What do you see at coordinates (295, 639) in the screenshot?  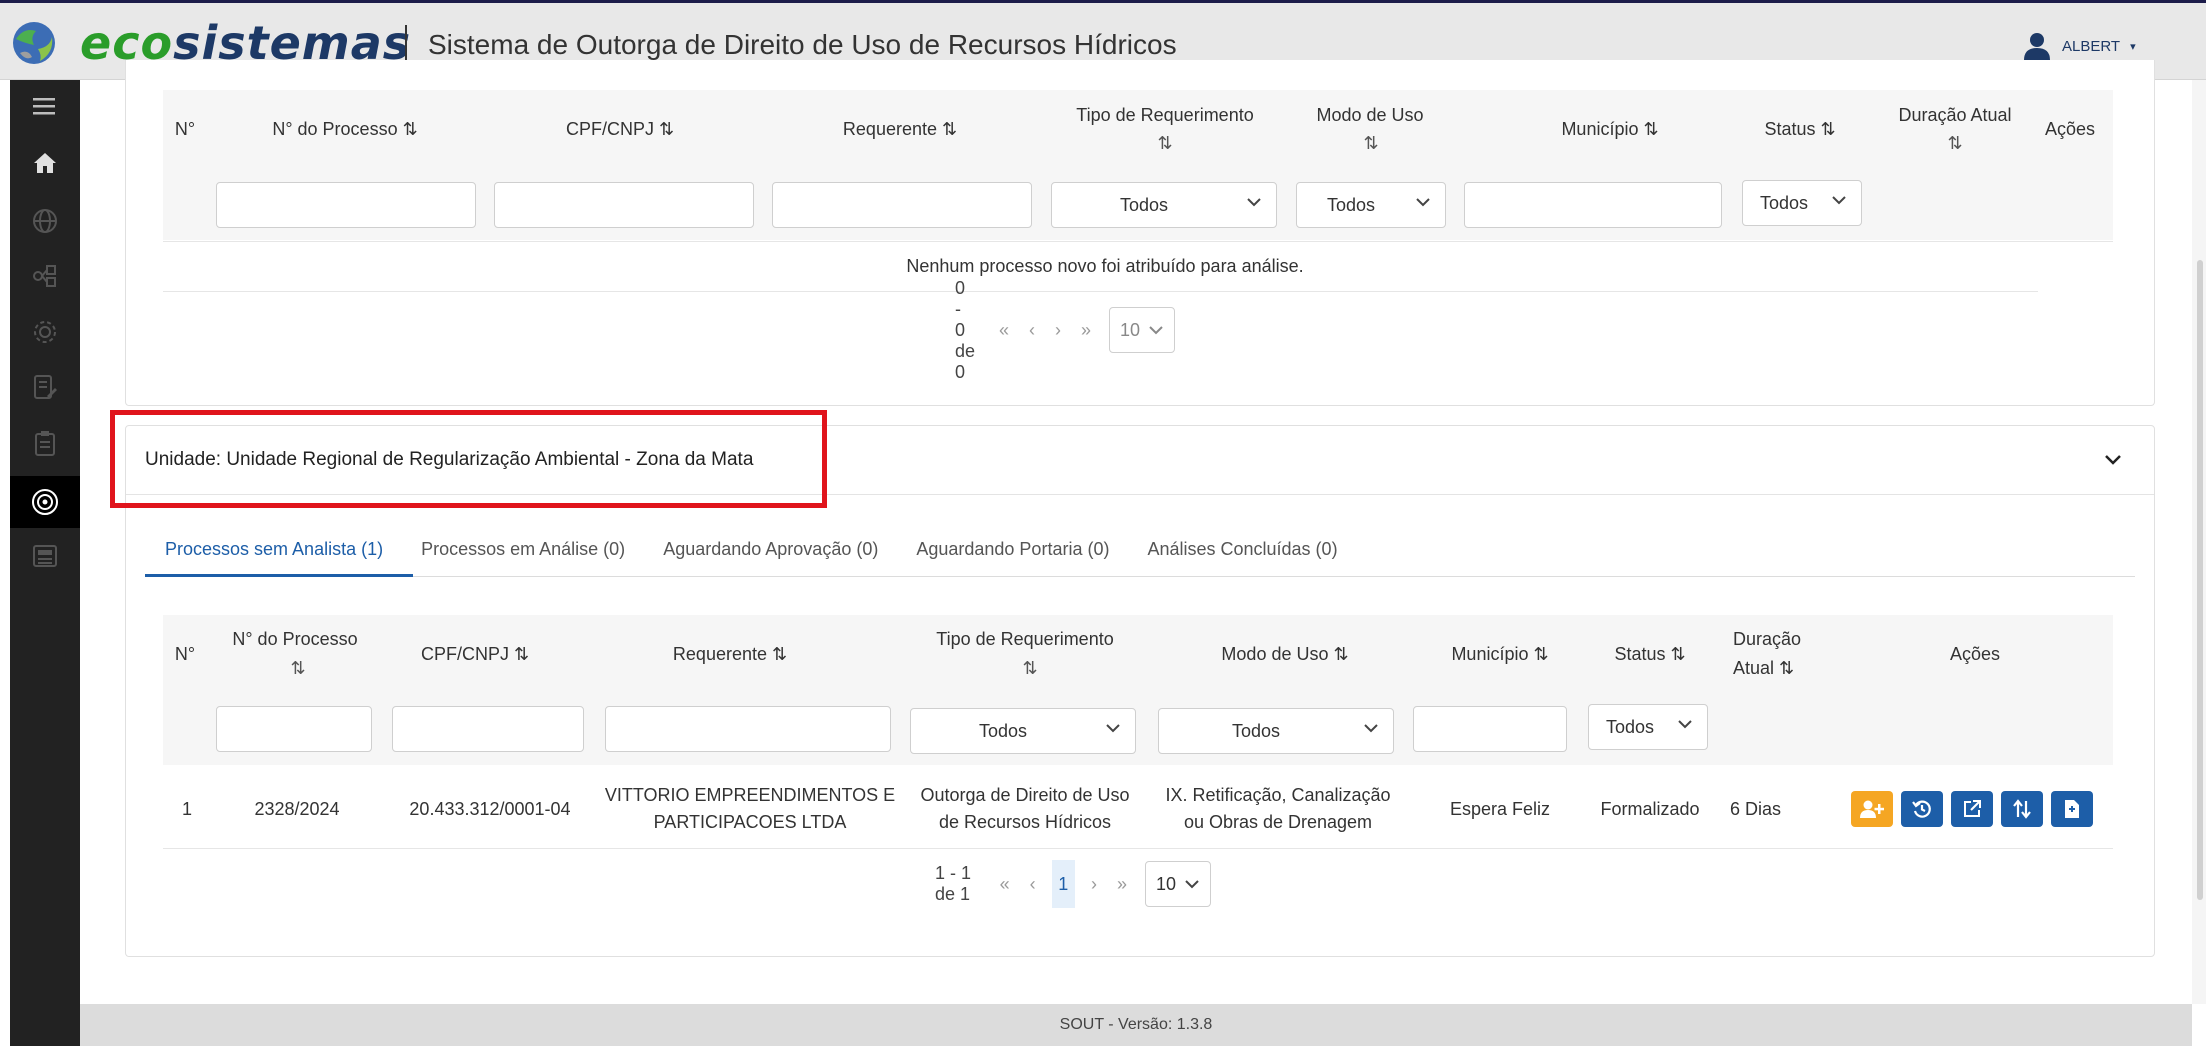 I see `th-processo: N° do Processo` at bounding box center [295, 639].